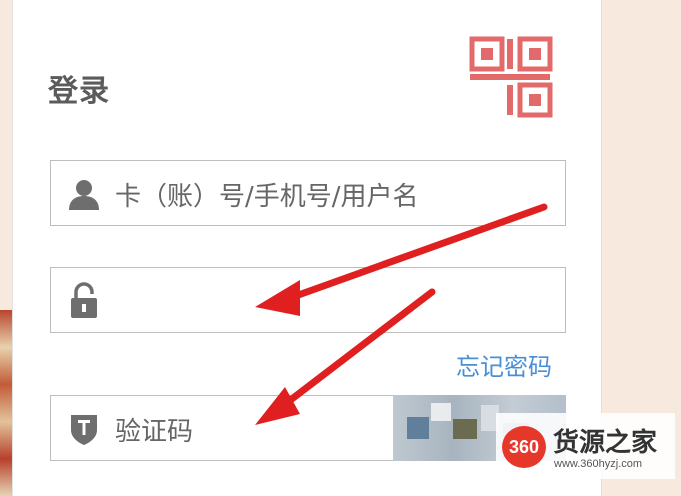 Image resolution: width=681 pixels, height=496 pixels. I want to click on user-icon, so click(84, 195).